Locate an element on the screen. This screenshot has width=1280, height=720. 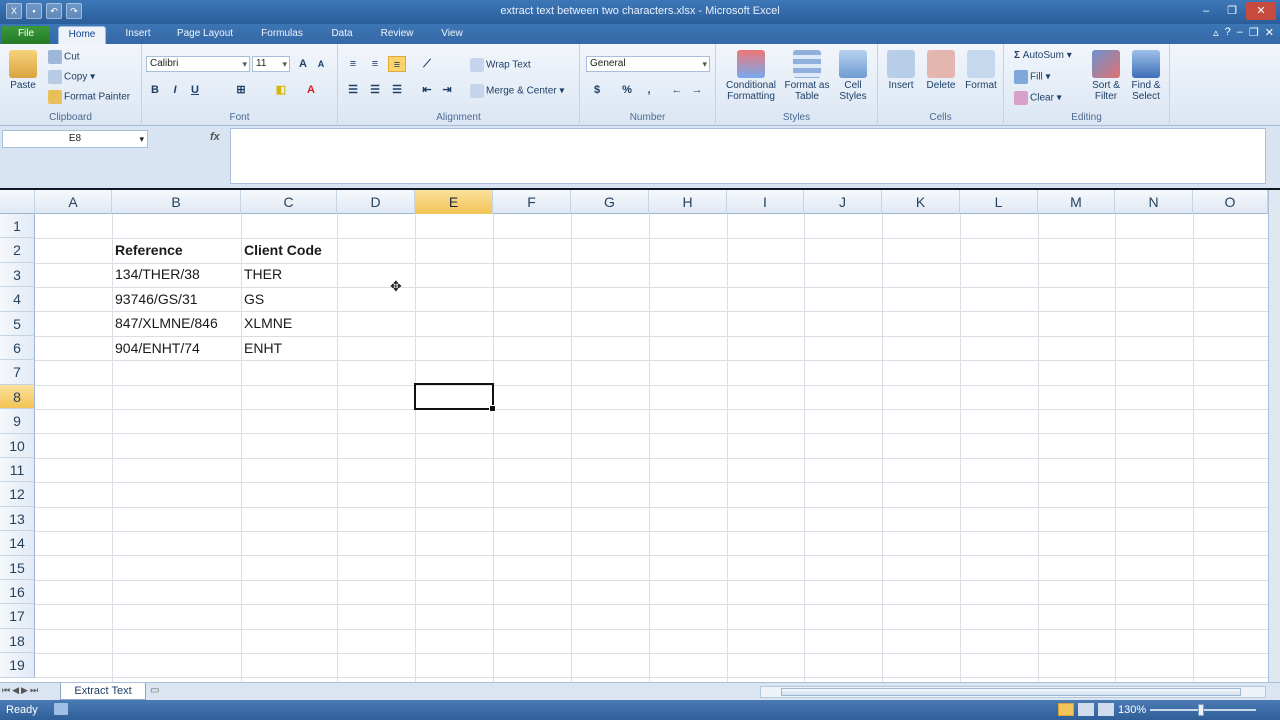
formula-input is located at coordinates (748, 156).